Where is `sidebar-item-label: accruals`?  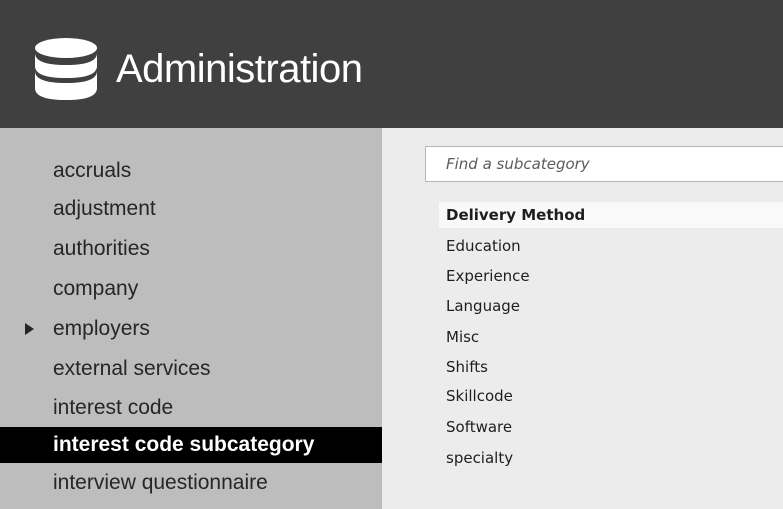
sidebar-item-label: accruals is located at coordinates (92, 170).